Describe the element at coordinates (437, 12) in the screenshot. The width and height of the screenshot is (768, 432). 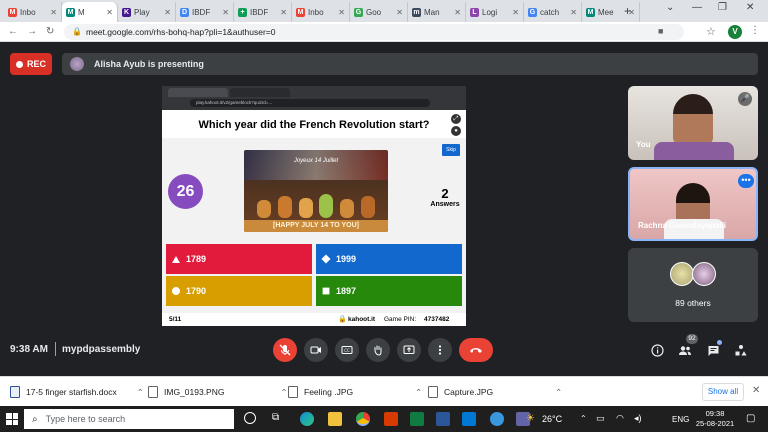
I see `browser-tab: m Man ✕` at that location.